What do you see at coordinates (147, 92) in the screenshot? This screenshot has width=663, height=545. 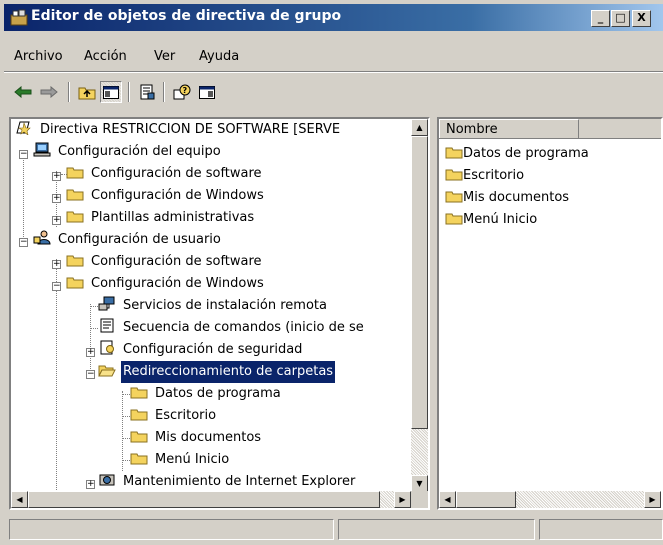 I see `export-list-icon` at bounding box center [147, 92].